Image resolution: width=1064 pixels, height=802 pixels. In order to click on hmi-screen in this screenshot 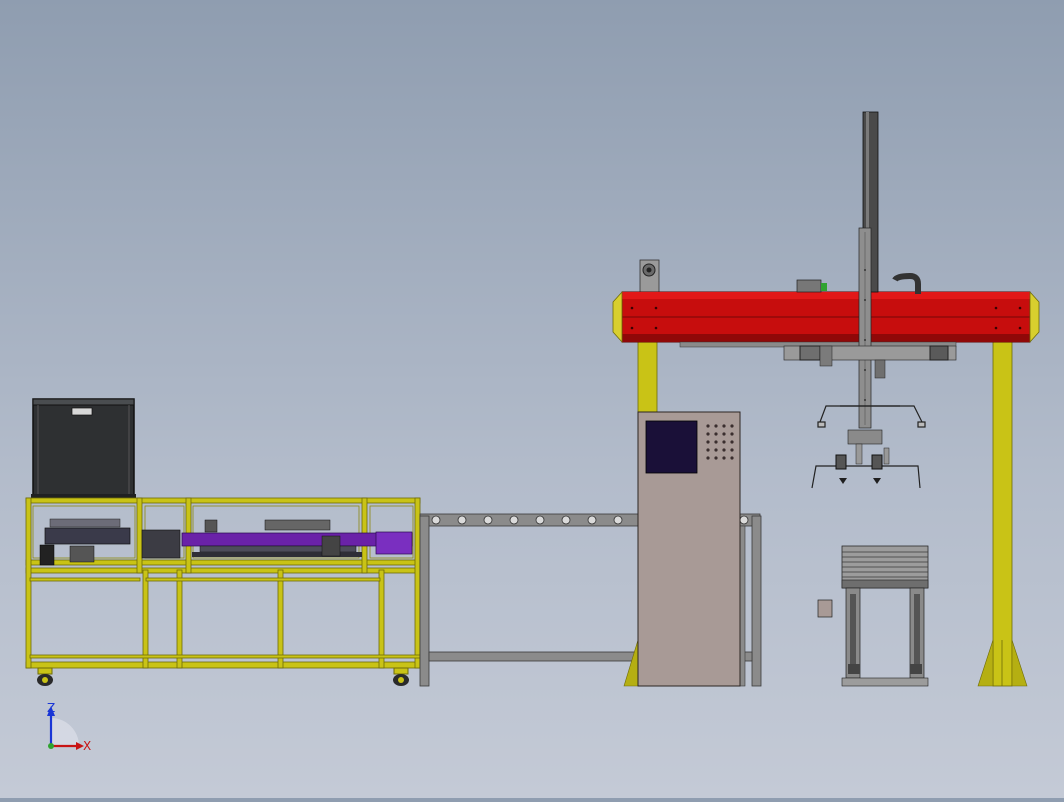, I will do `click(671, 447)`.